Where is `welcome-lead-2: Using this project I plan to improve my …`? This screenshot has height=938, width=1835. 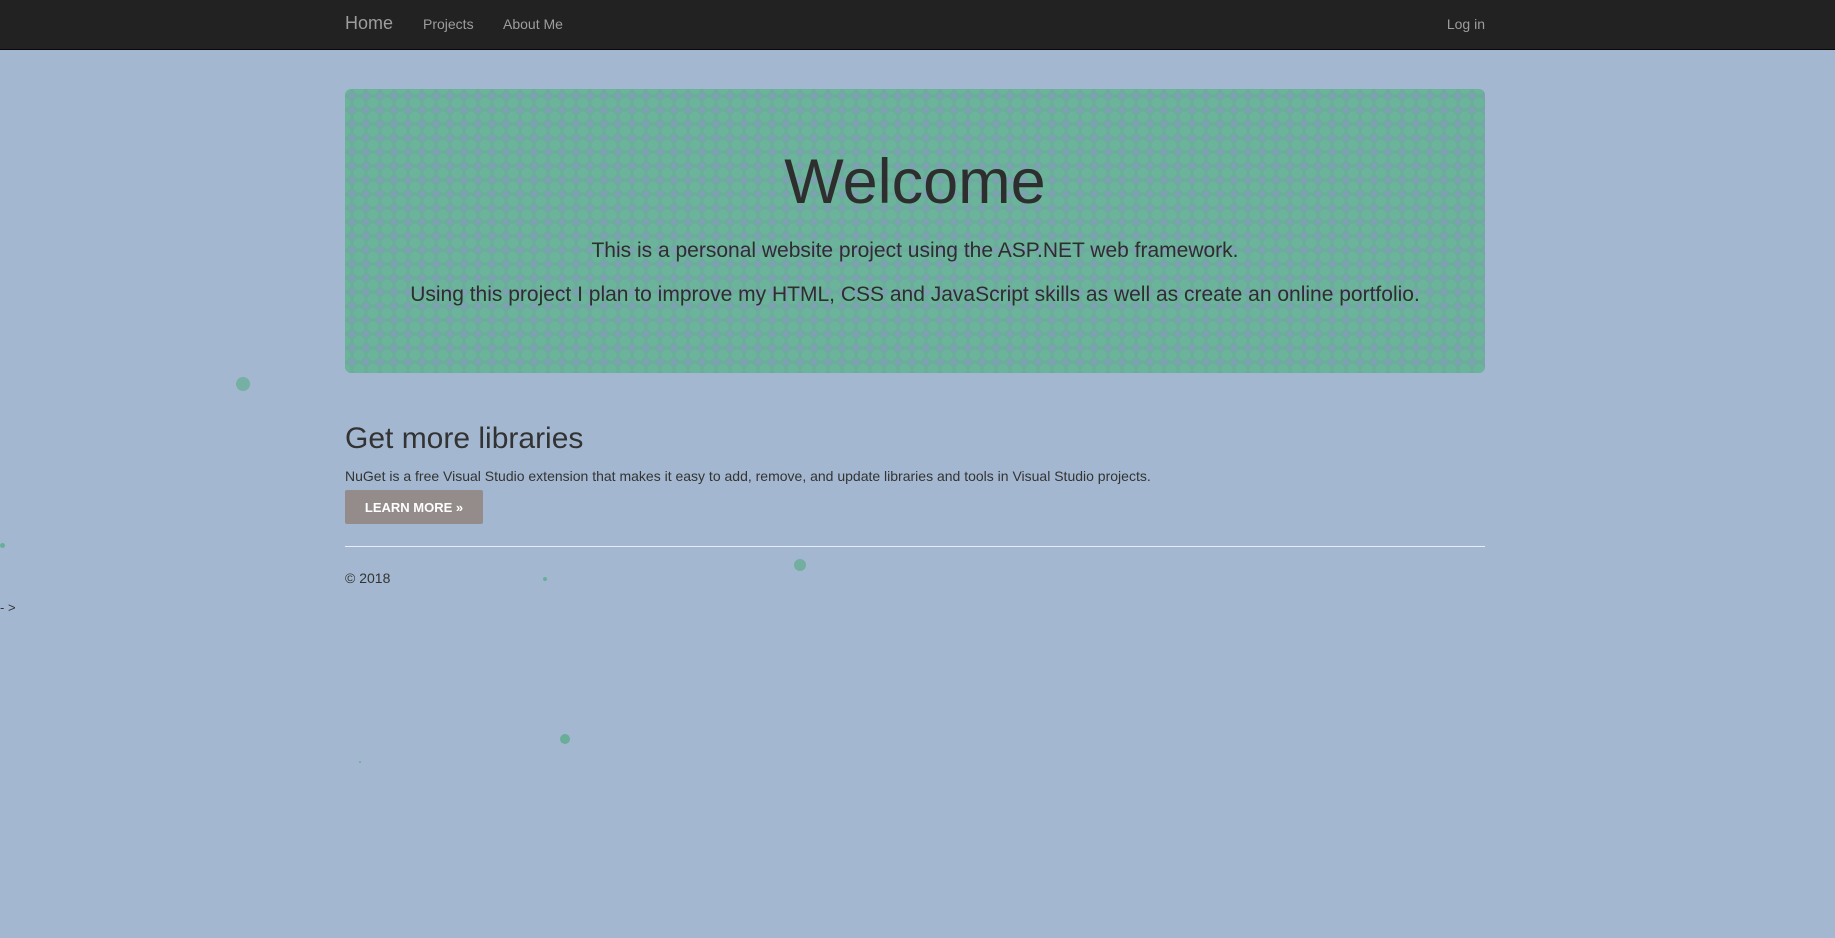 welcome-lead-2: Using this project I plan to improve my … is located at coordinates (915, 294).